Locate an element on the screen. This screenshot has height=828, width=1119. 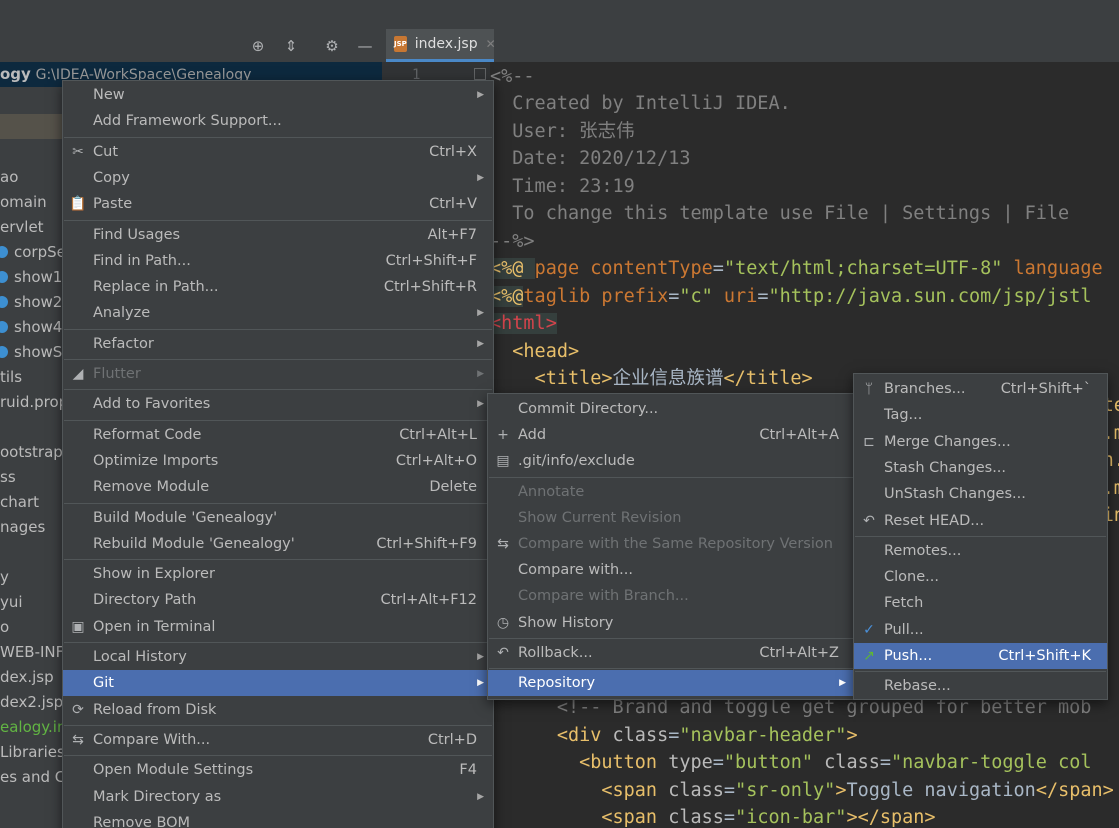
tree-item: WEB-INF is located at coordinates (32, 652).